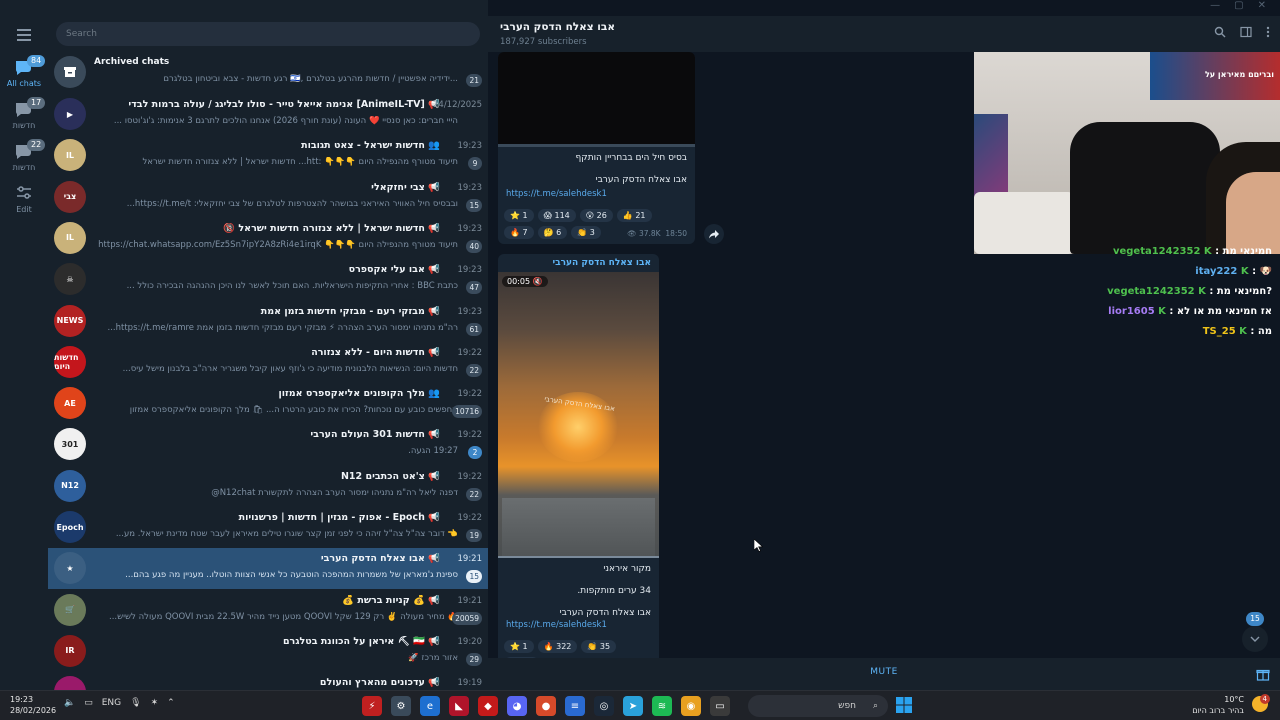  What do you see at coordinates (155, 703) in the screenshot?
I see `bluetooth-icon: ✶` at bounding box center [155, 703].